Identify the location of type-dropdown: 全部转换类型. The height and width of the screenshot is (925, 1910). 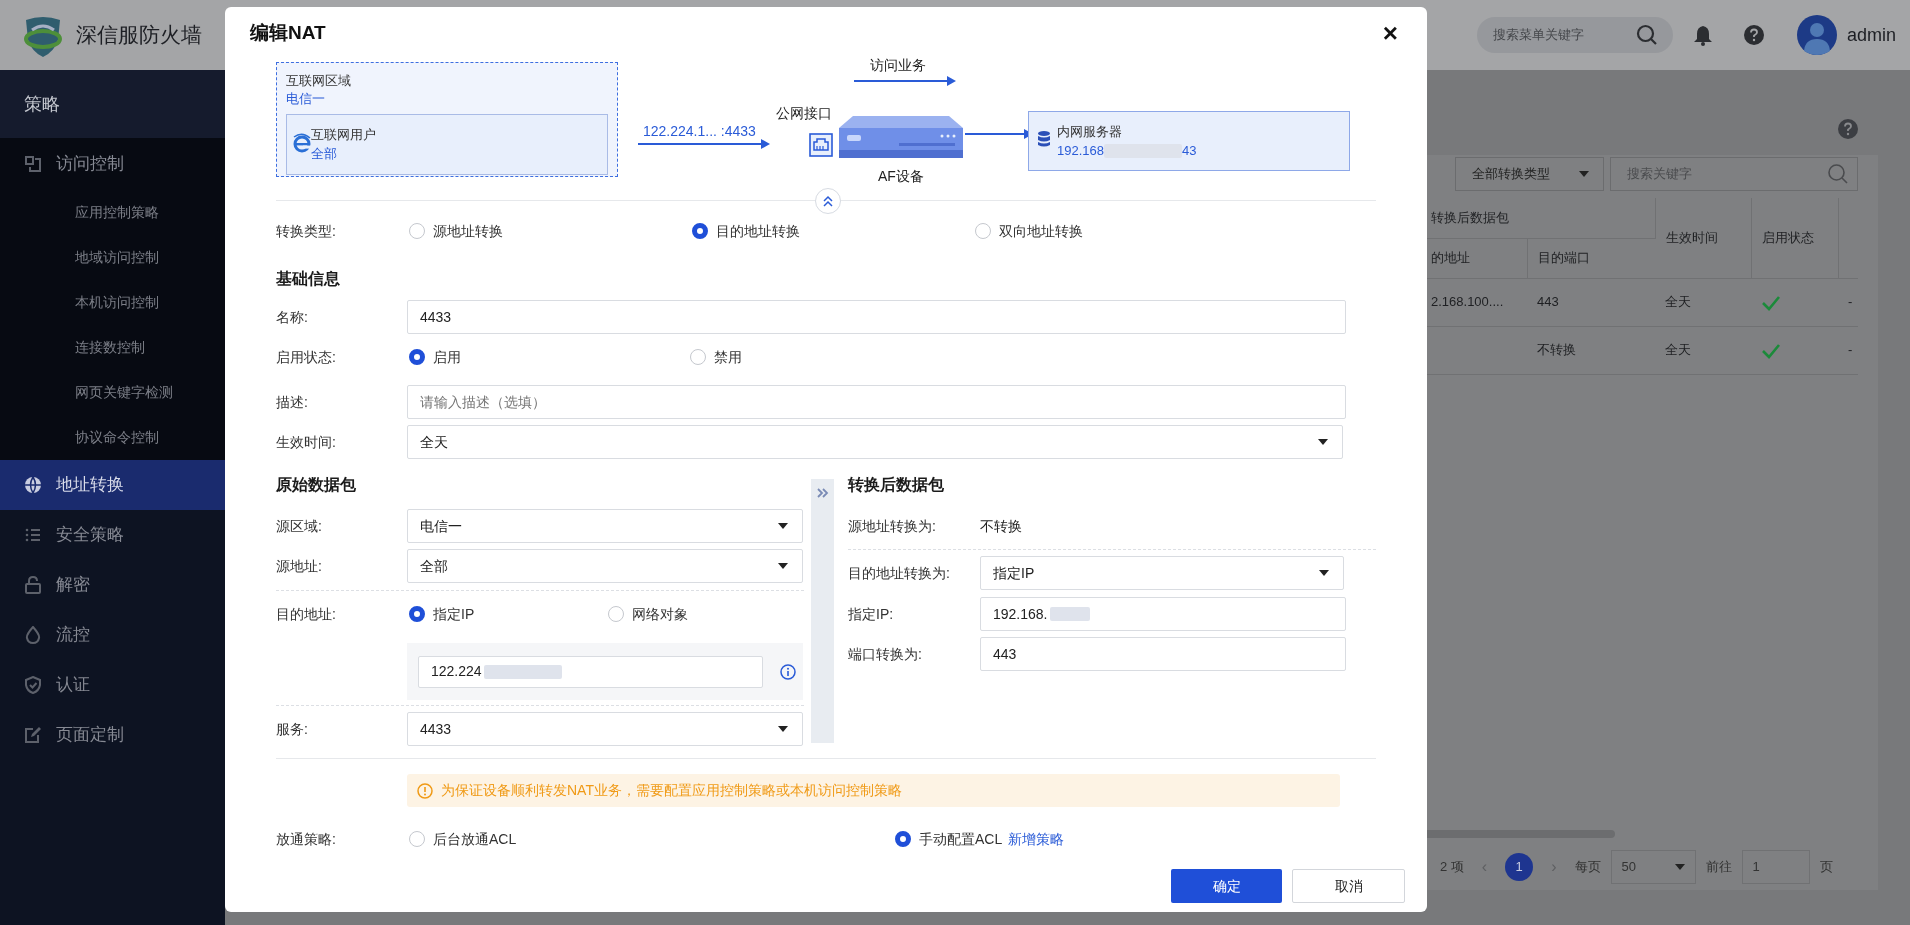
(1529, 174).